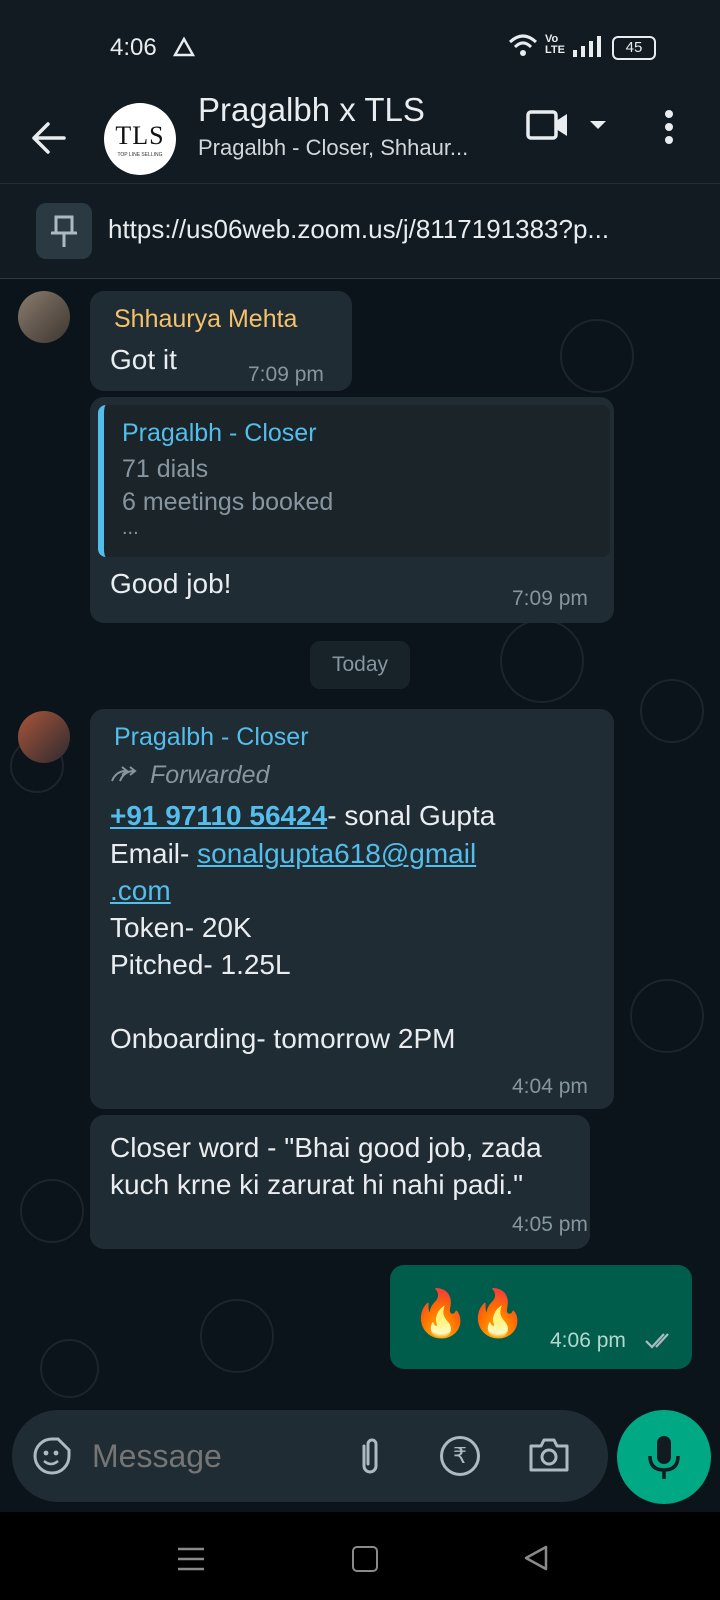 This screenshot has height=1600, width=720. What do you see at coordinates (523, 45) in the screenshot?
I see `wifi-icon` at bounding box center [523, 45].